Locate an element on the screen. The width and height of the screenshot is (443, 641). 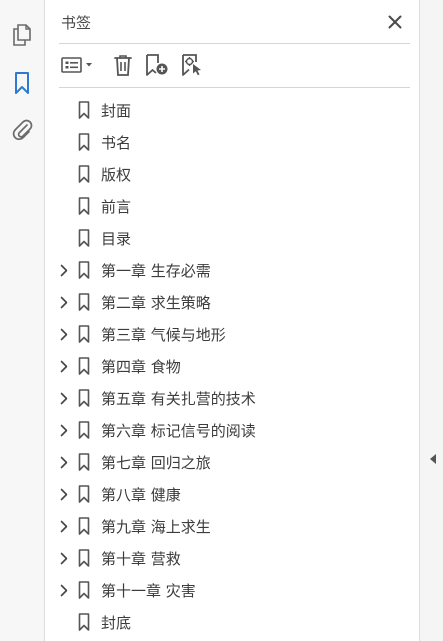
bookmark-item: 第四章 食物 is located at coordinates (232, 366).